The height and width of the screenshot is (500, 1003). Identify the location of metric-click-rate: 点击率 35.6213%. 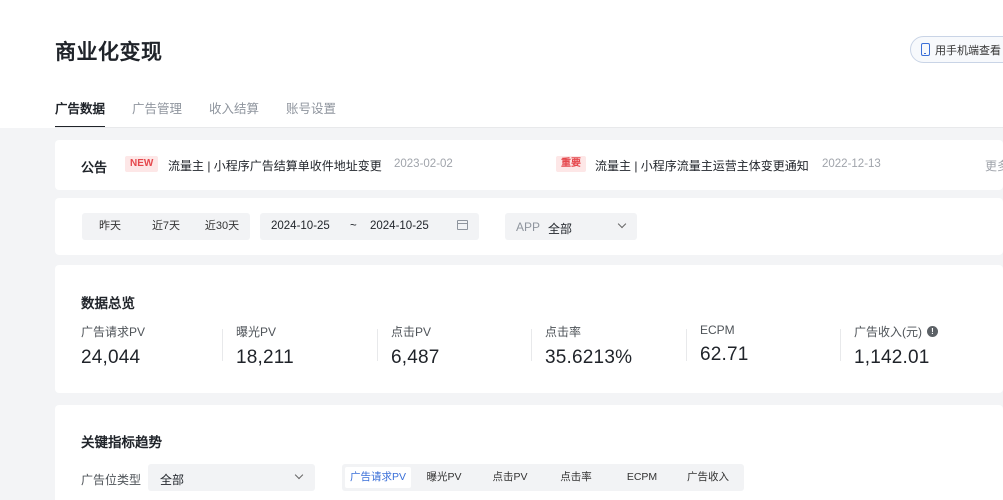
(622, 346).